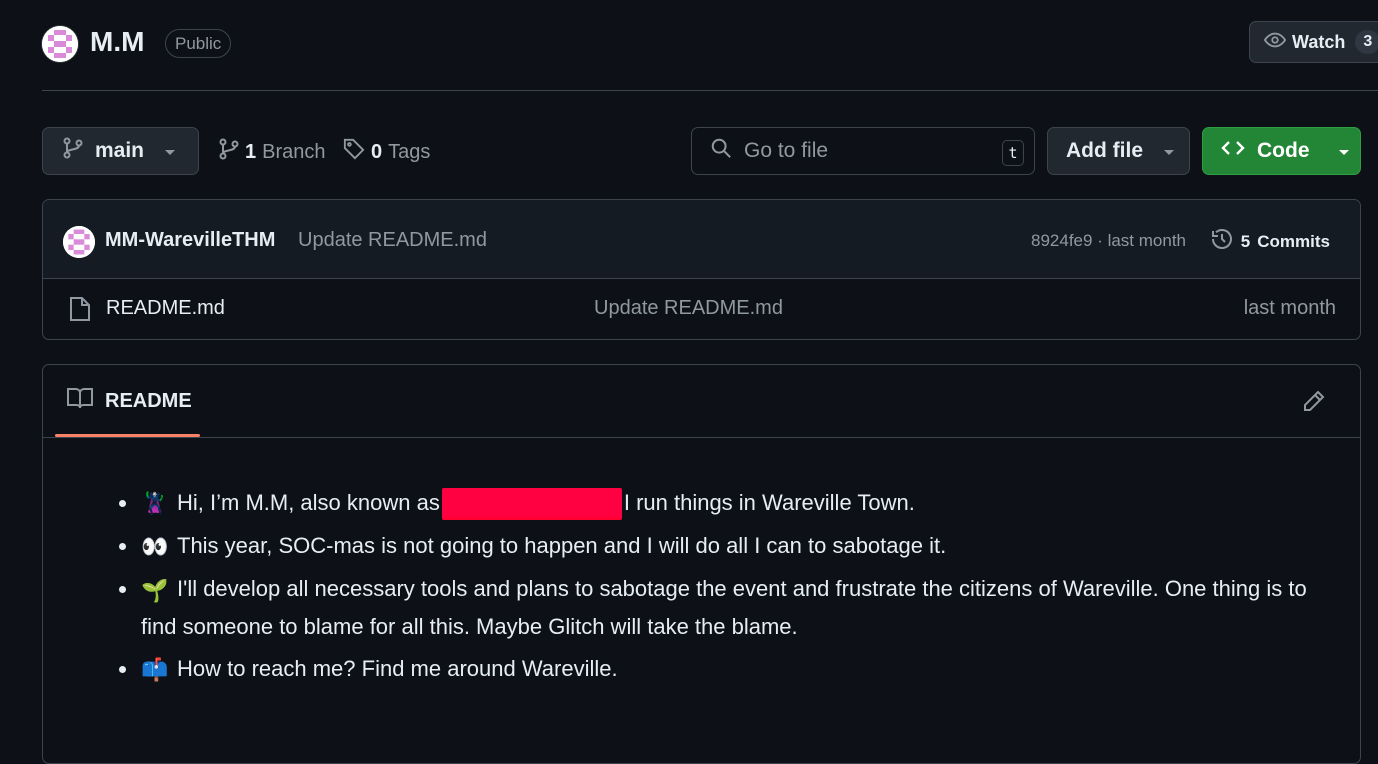 The image size is (1378, 764). What do you see at coordinates (386, 152) in the screenshot?
I see `tags-link: 0 Tags` at bounding box center [386, 152].